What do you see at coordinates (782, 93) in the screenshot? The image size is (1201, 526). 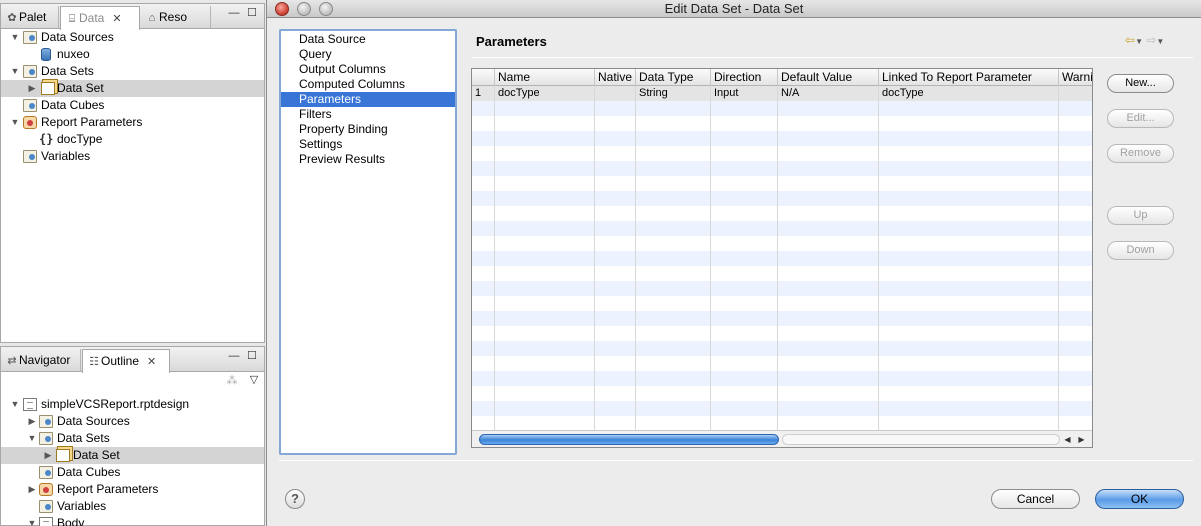 I see `table-row: 1 docType String Input N/A docType` at bounding box center [782, 93].